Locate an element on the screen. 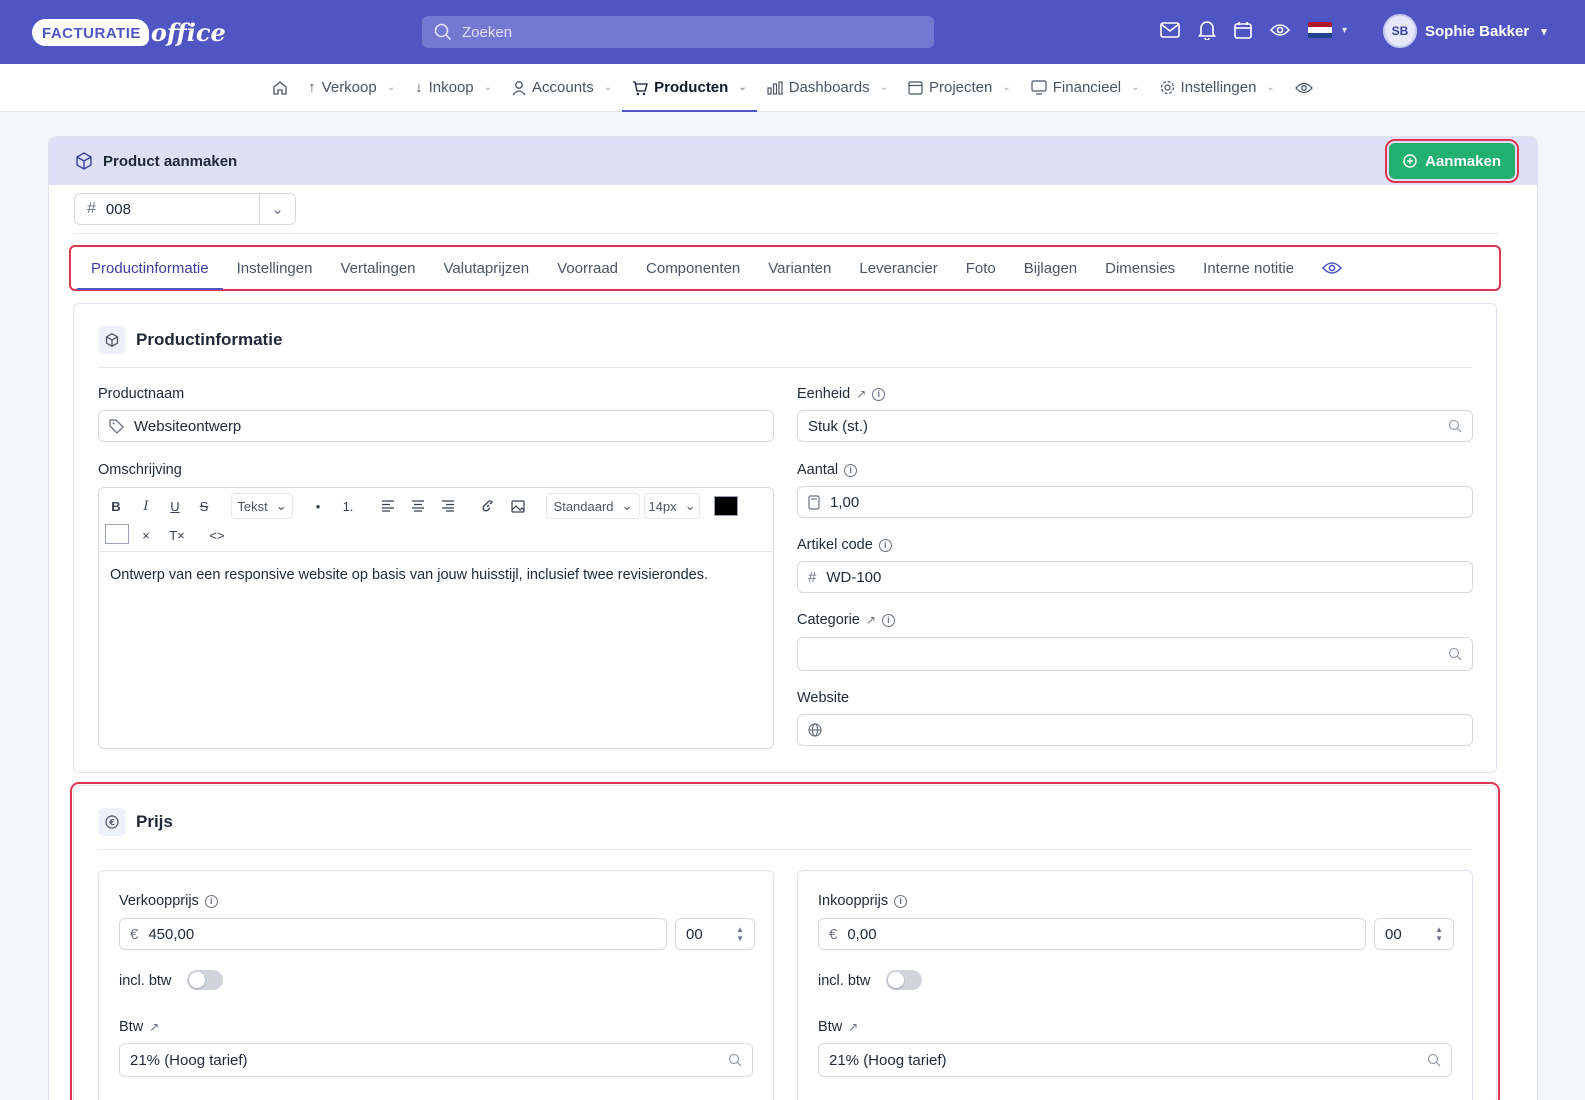  user-menu: SB Sophie Bakker ▾ is located at coordinates (1465, 31).